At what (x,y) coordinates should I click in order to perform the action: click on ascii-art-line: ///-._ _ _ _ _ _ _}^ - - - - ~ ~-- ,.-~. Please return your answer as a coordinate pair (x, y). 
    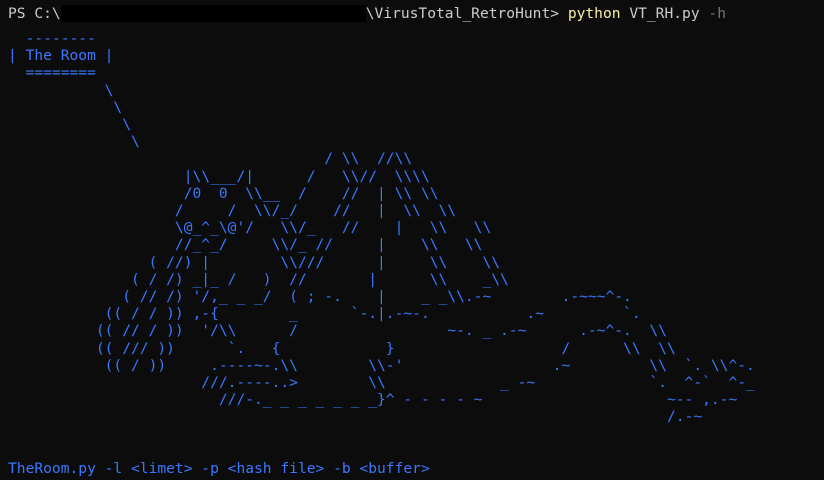
    Looking at the image, I should click on (373, 400).